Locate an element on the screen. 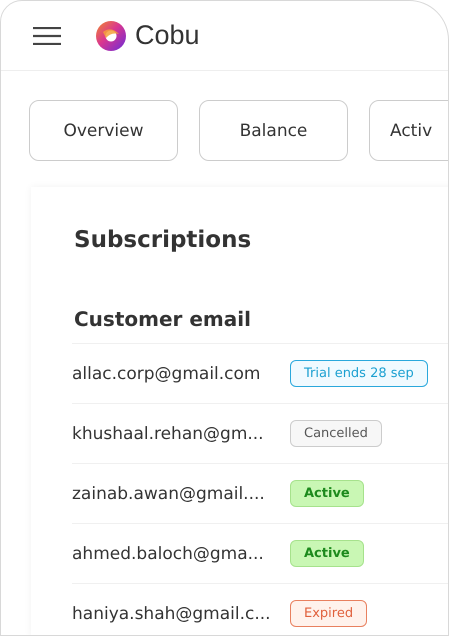  logo-icon is located at coordinates (111, 36).